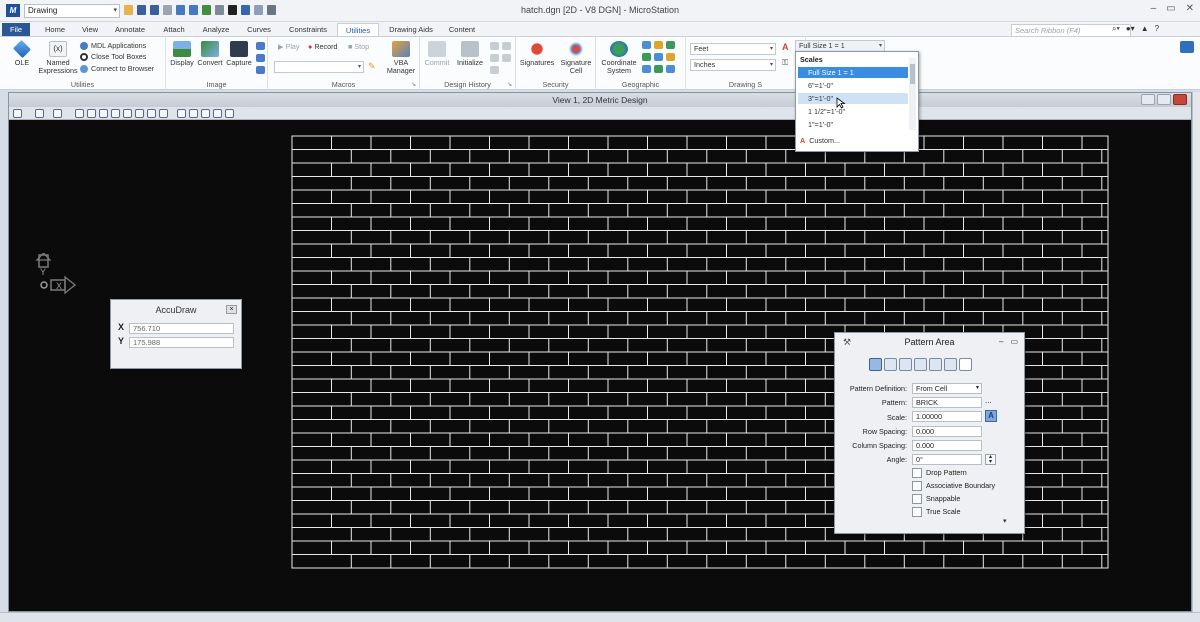  Describe the element at coordinates (231, 309) in the screenshot. I see `close-icon: ×` at that location.